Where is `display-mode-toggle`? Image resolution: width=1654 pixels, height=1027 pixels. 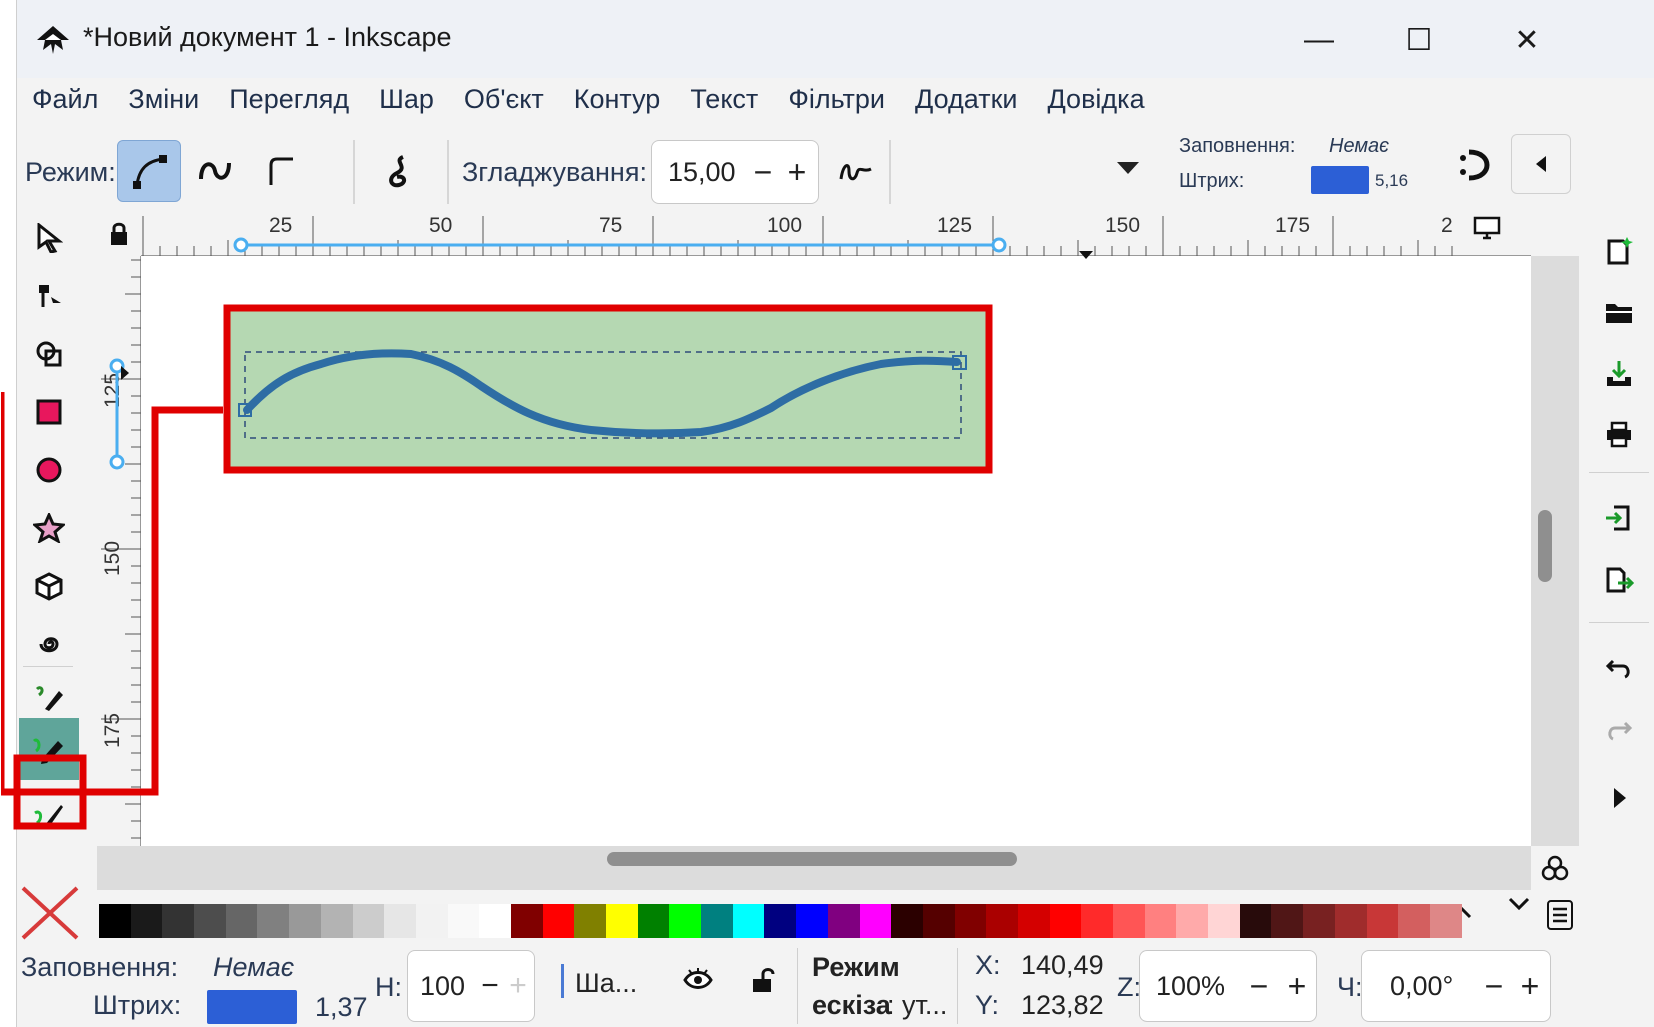 display-mode-toggle is located at coordinates (1487, 228).